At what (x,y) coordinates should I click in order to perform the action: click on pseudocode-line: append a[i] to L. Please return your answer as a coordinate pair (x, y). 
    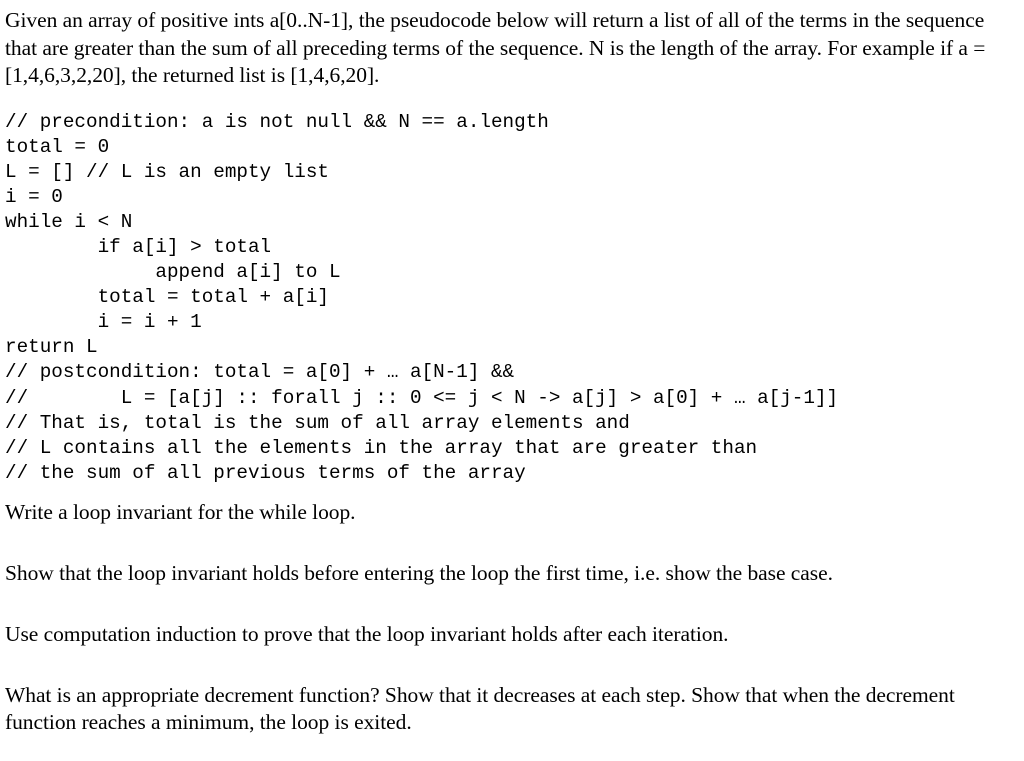
    Looking at the image, I should click on (173, 272).